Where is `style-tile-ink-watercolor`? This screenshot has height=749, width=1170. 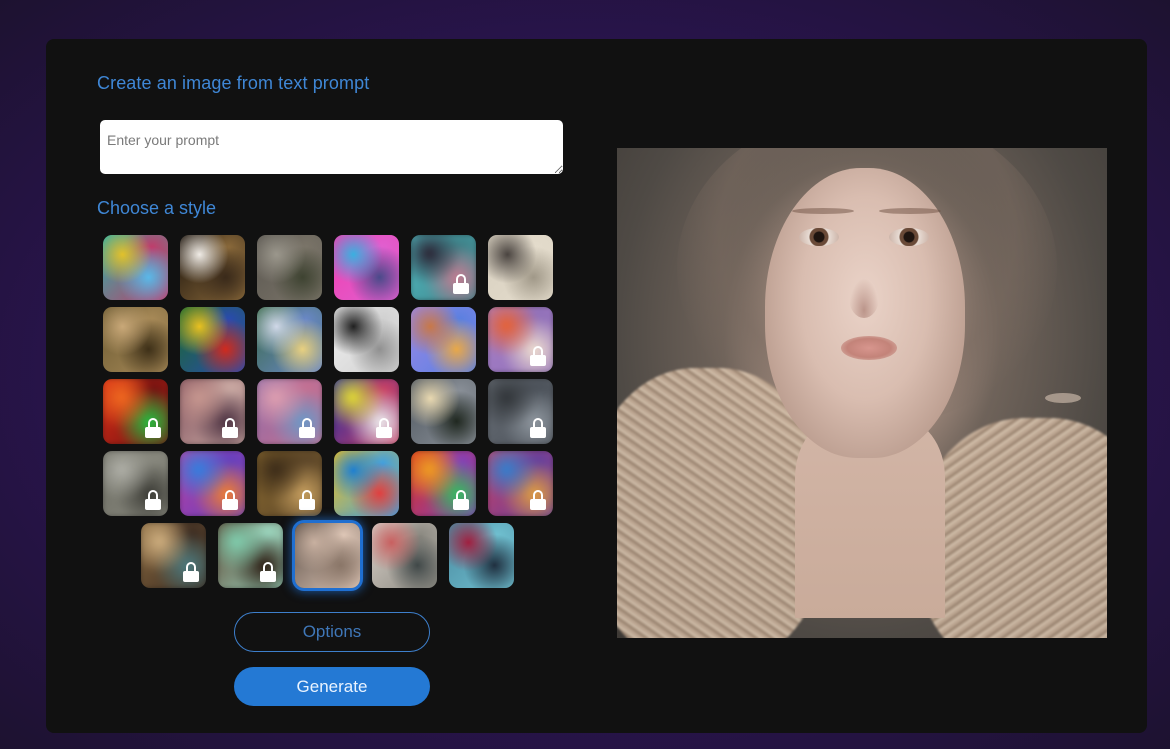 style-tile-ink-watercolor is located at coordinates (404, 555).